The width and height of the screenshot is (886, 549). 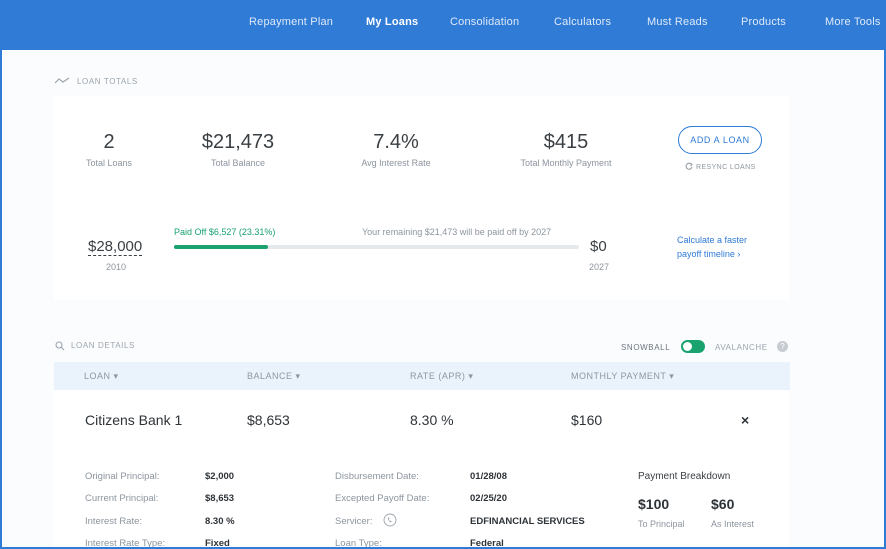 What do you see at coordinates (438, 376) in the screenshot?
I see `column-label: RATE (APR)` at bounding box center [438, 376].